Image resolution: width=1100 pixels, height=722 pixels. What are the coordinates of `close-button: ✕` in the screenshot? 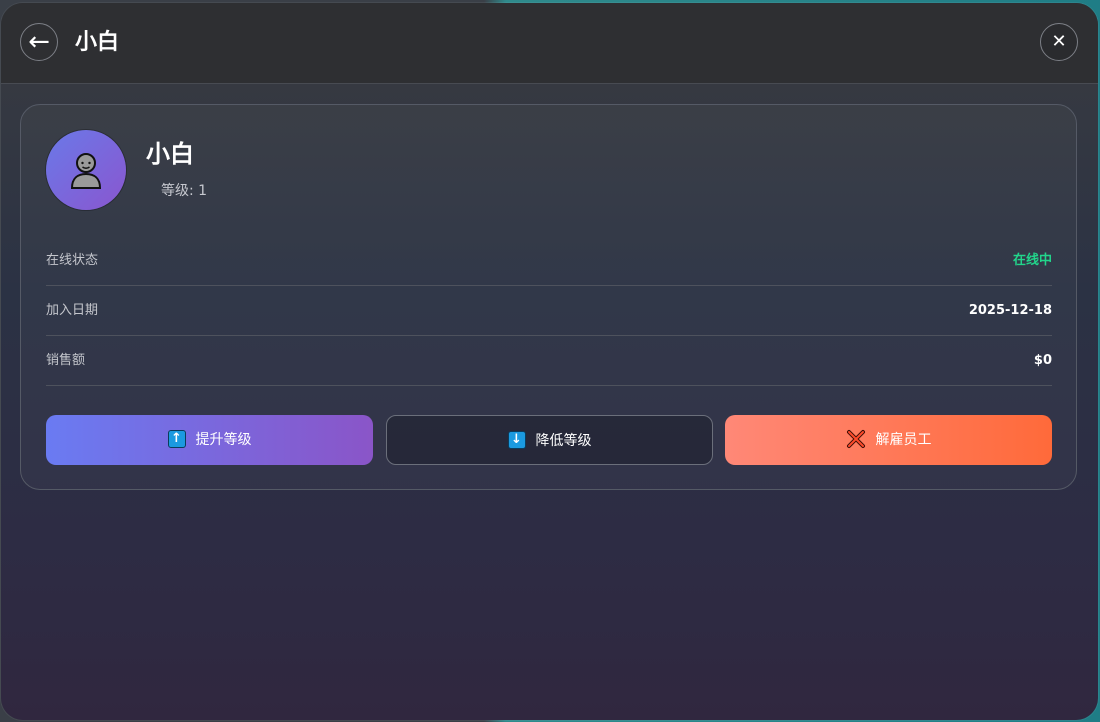 It's located at (1059, 42).